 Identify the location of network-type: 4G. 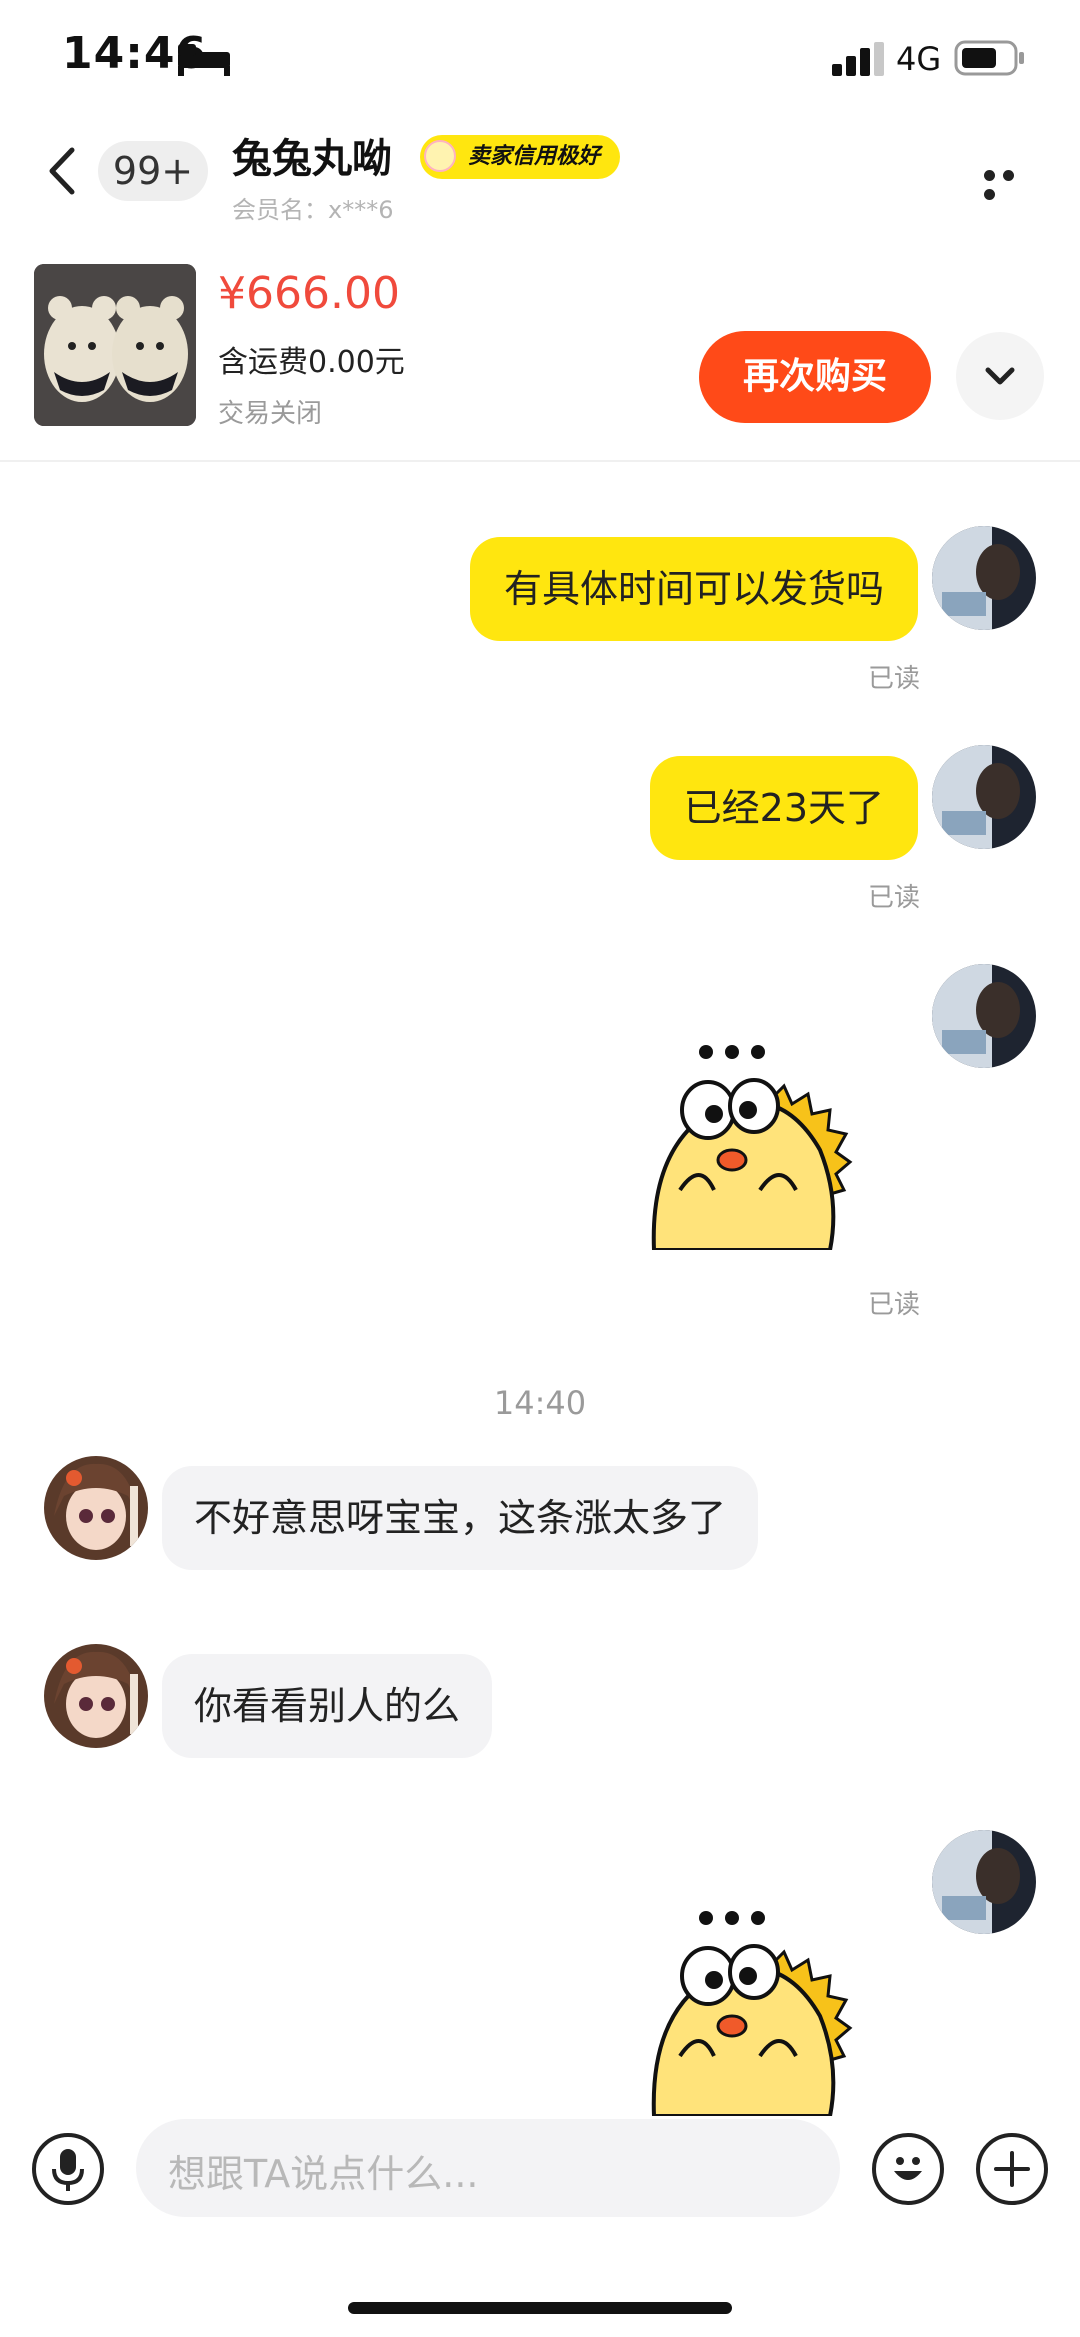
(919, 59).